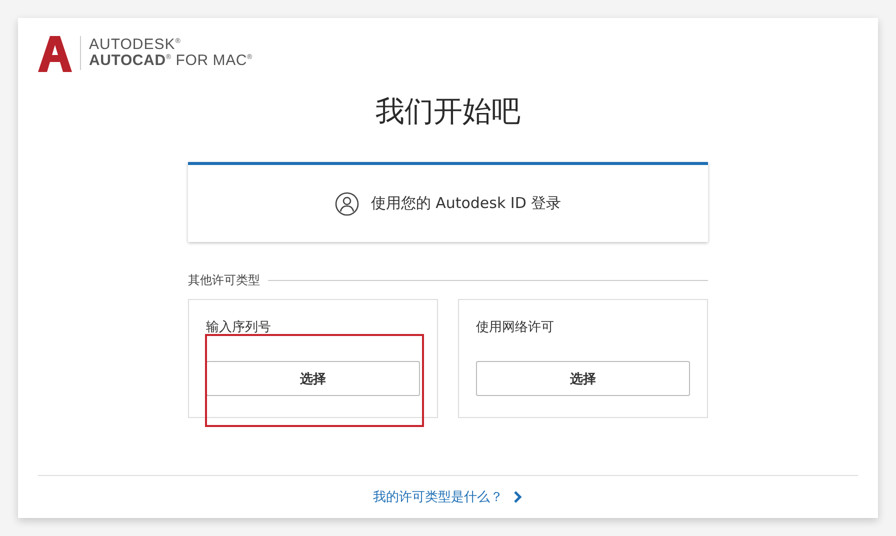 The width and height of the screenshot is (896, 536). What do you see at coordinates (518, 497) in the screenshot?
I see `chevron-icon` at bounding box center [518, 497].